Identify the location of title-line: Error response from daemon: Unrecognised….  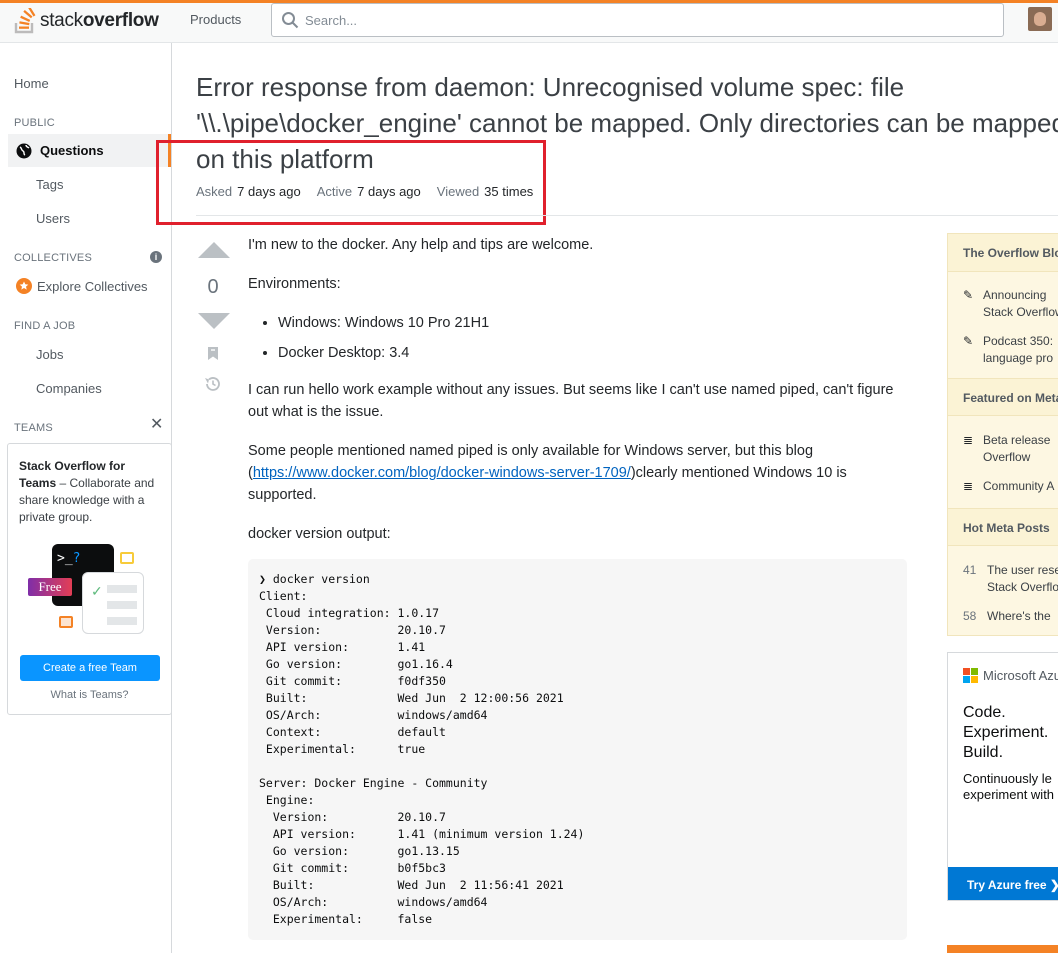
(550, 87).